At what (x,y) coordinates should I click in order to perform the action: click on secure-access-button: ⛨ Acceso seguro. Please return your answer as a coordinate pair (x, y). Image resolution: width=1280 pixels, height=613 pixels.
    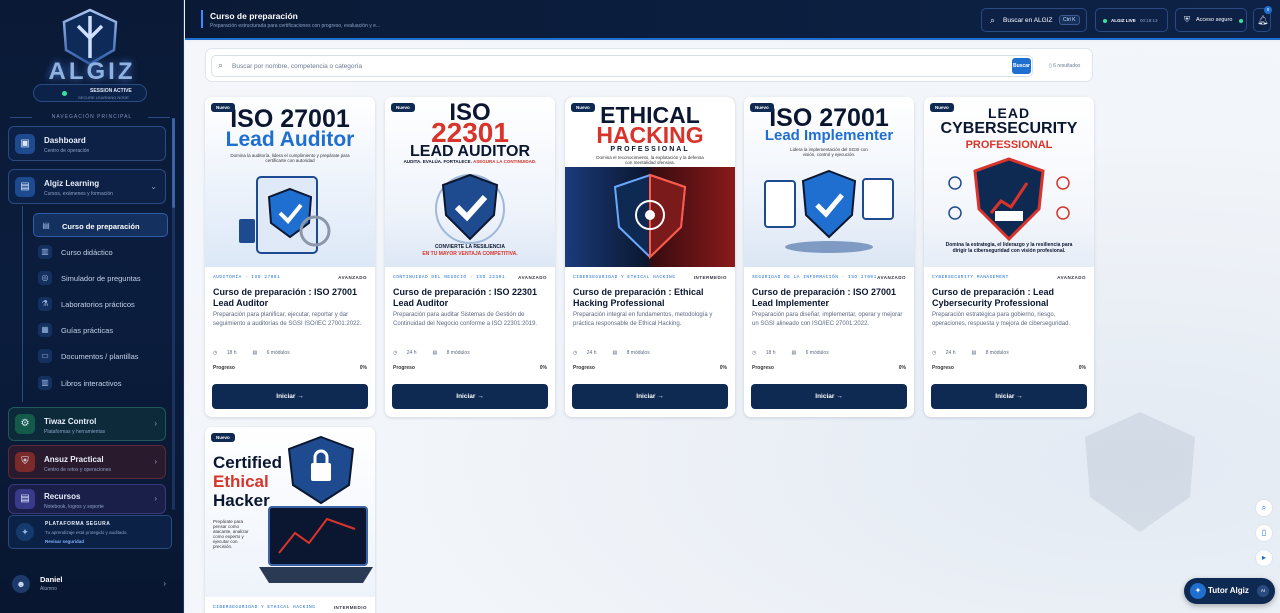
    Looking at the image, I should click on (1211, 20).